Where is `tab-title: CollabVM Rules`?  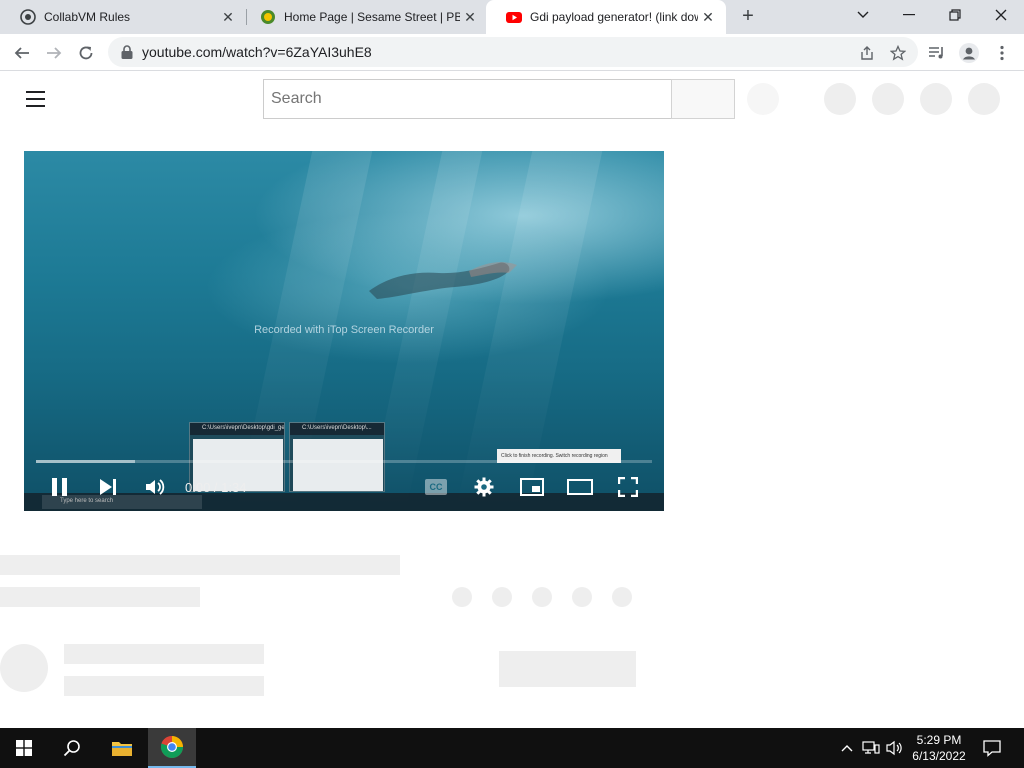 tab-title: CollabVM Rules is located at coordinates (87, 17).